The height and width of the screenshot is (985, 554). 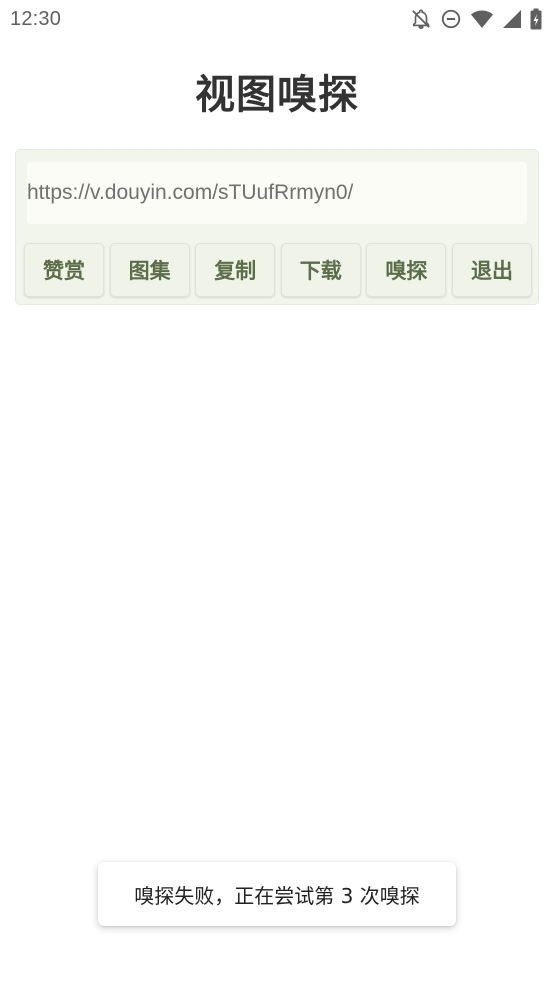 What do you see at coordinates (277, 193) in the screenshot?
I see `url-input` at bounding box center [277, 193].